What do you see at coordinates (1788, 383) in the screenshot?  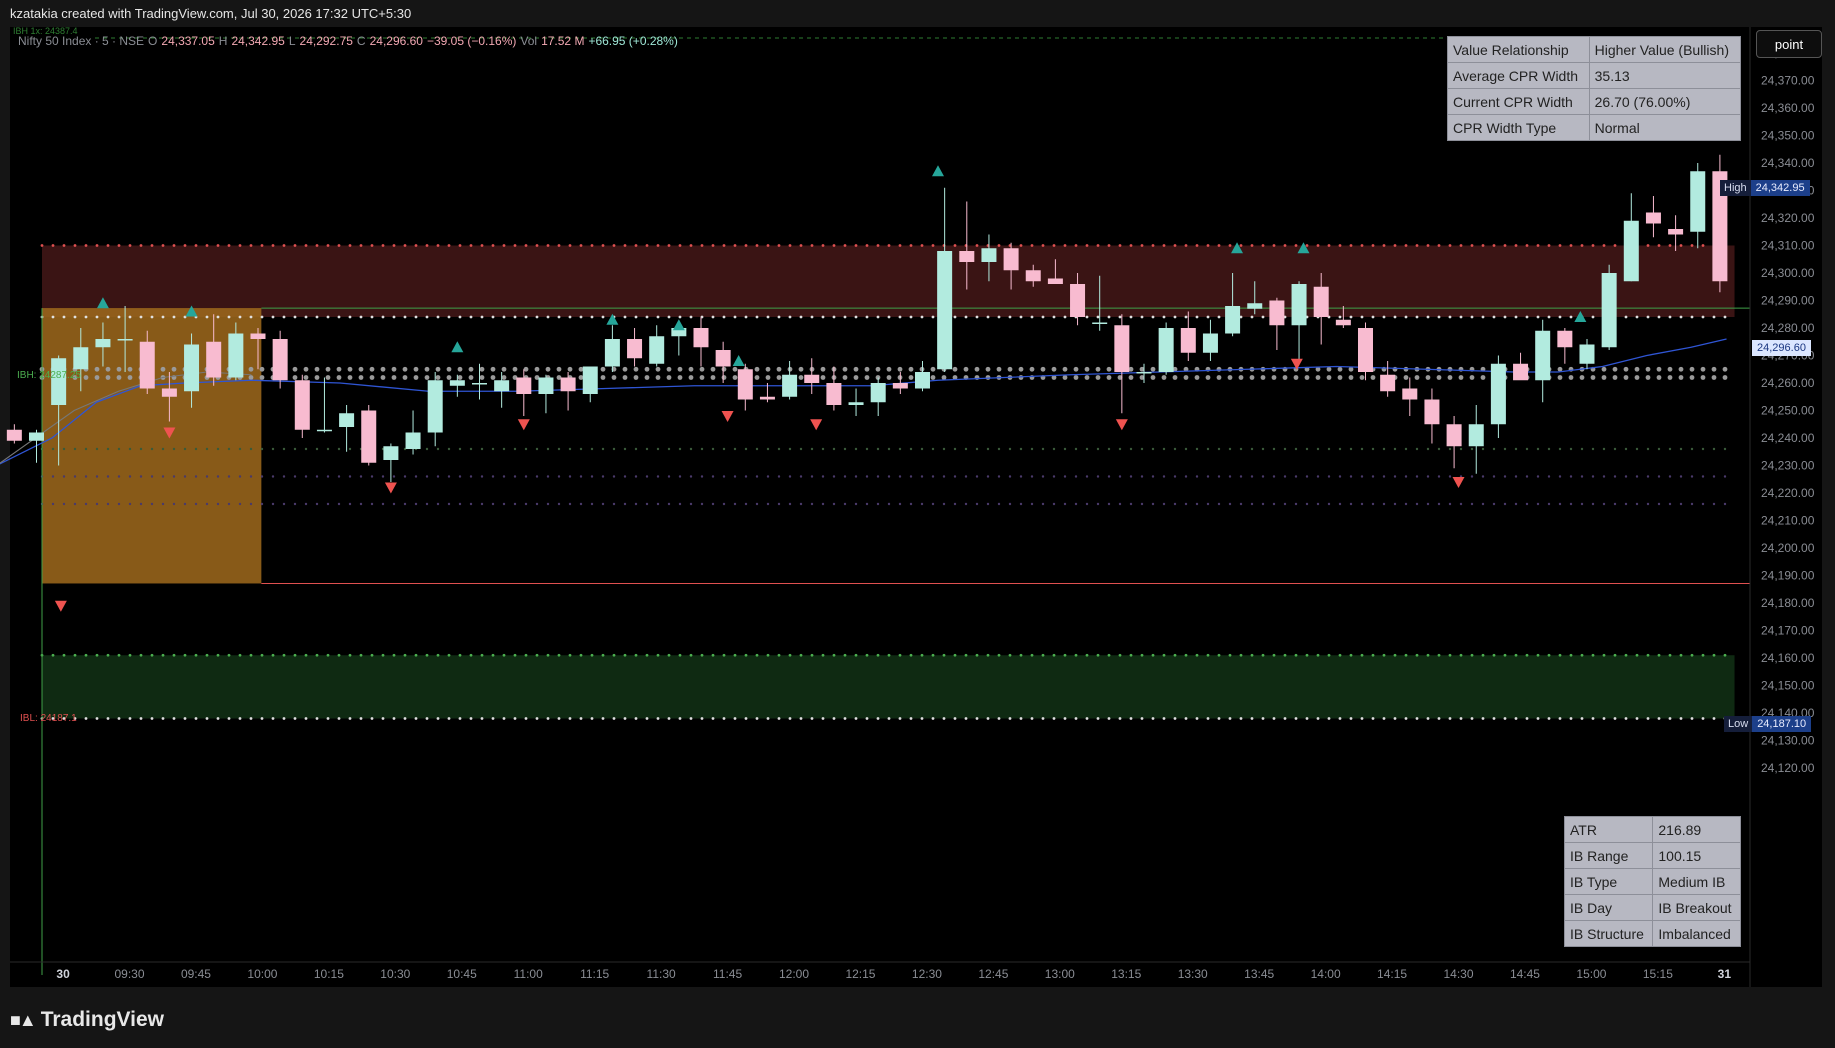 I see `price-tick-label: 24,260.00` at bounding box center [1788, 383].